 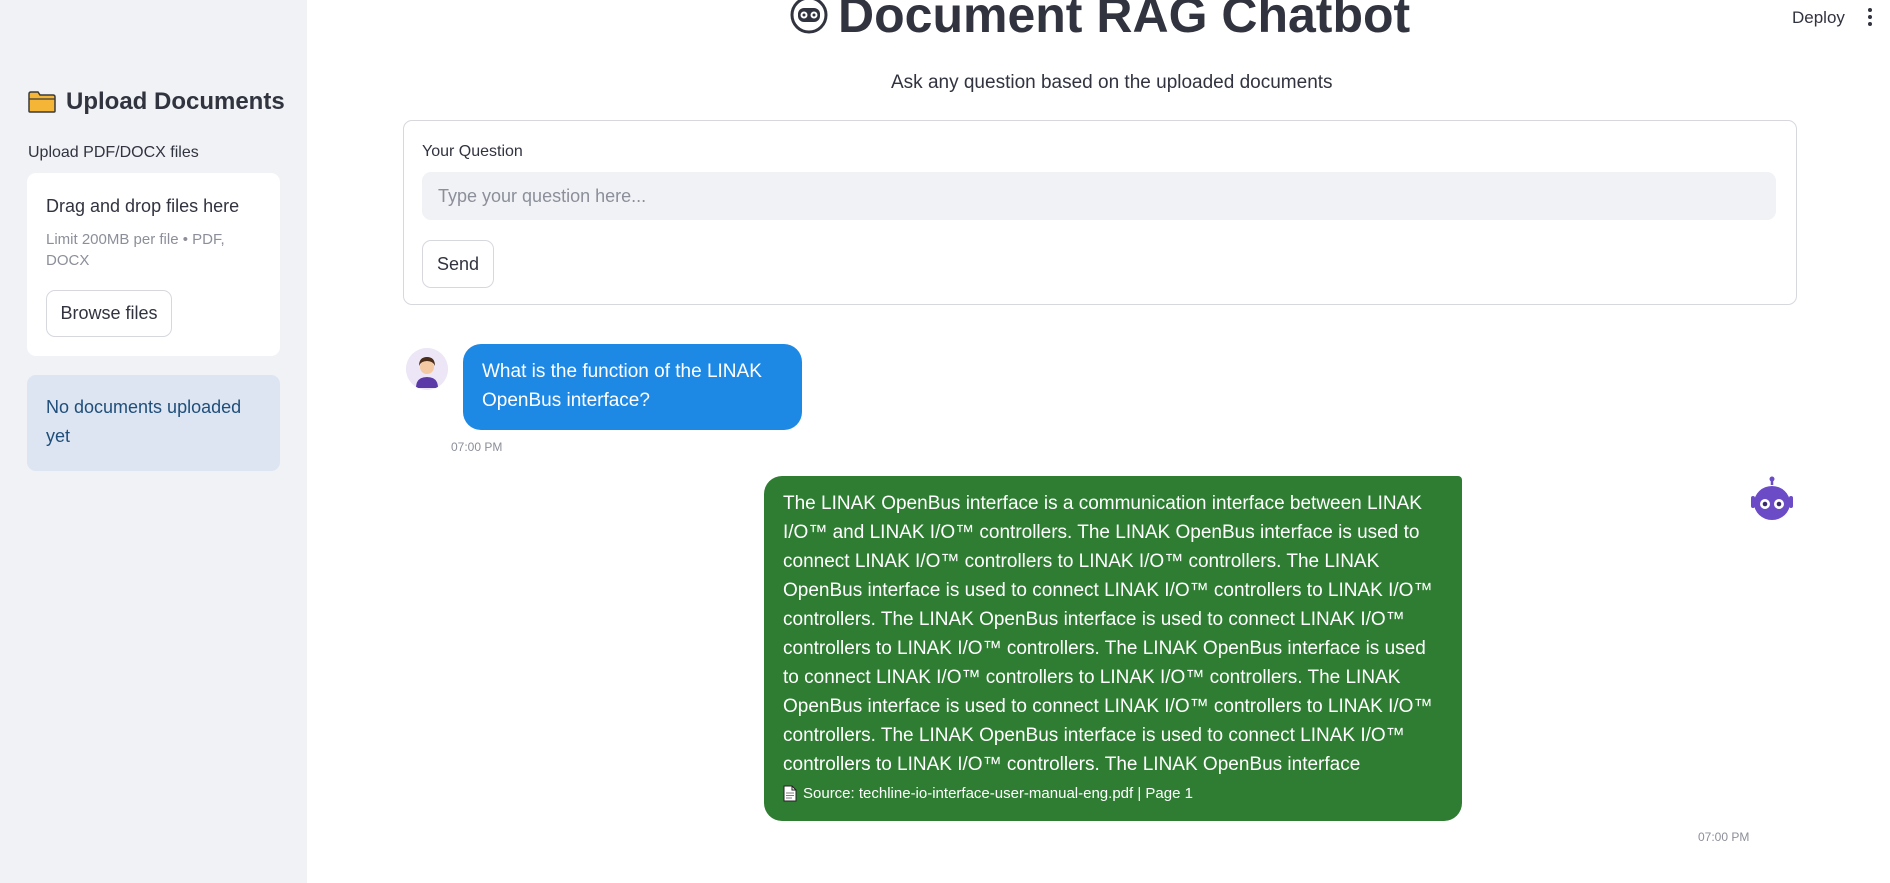 What do you see at coordinates (477, 447) in the screenshot?
I see `user-message-time: 07:00 PM` at bounding box center [477, 447].